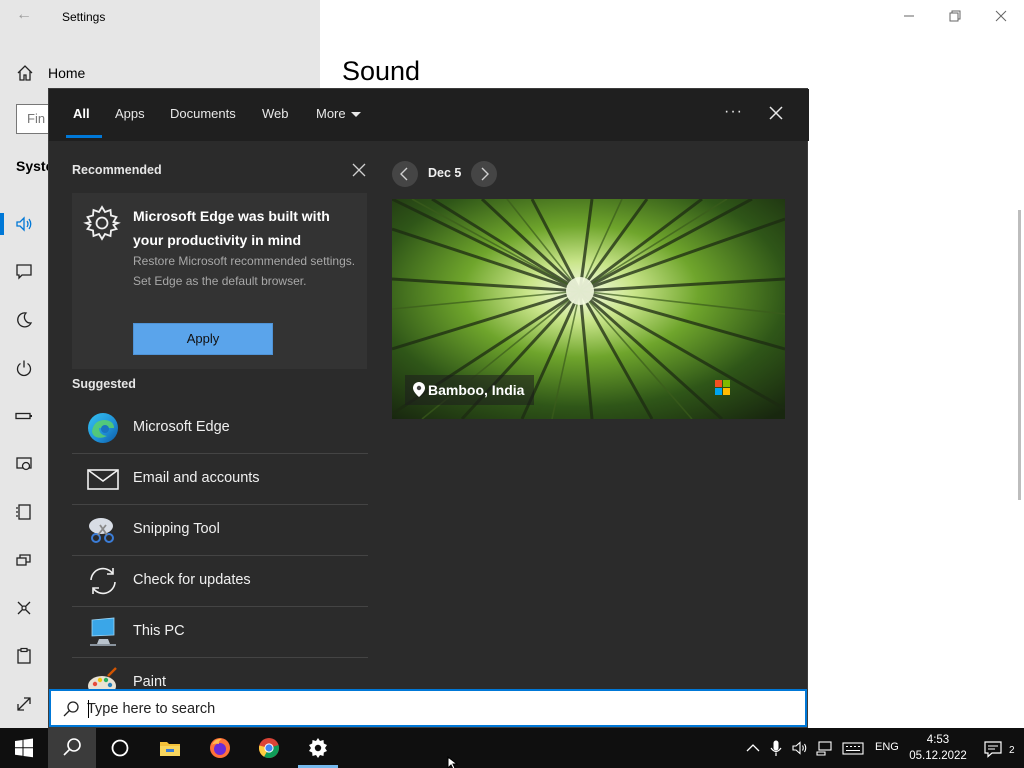  What do you see at coordinates (1012, 750) in the screenshot?
I see `notification-count: 2` at bounding box center [1012, 750].